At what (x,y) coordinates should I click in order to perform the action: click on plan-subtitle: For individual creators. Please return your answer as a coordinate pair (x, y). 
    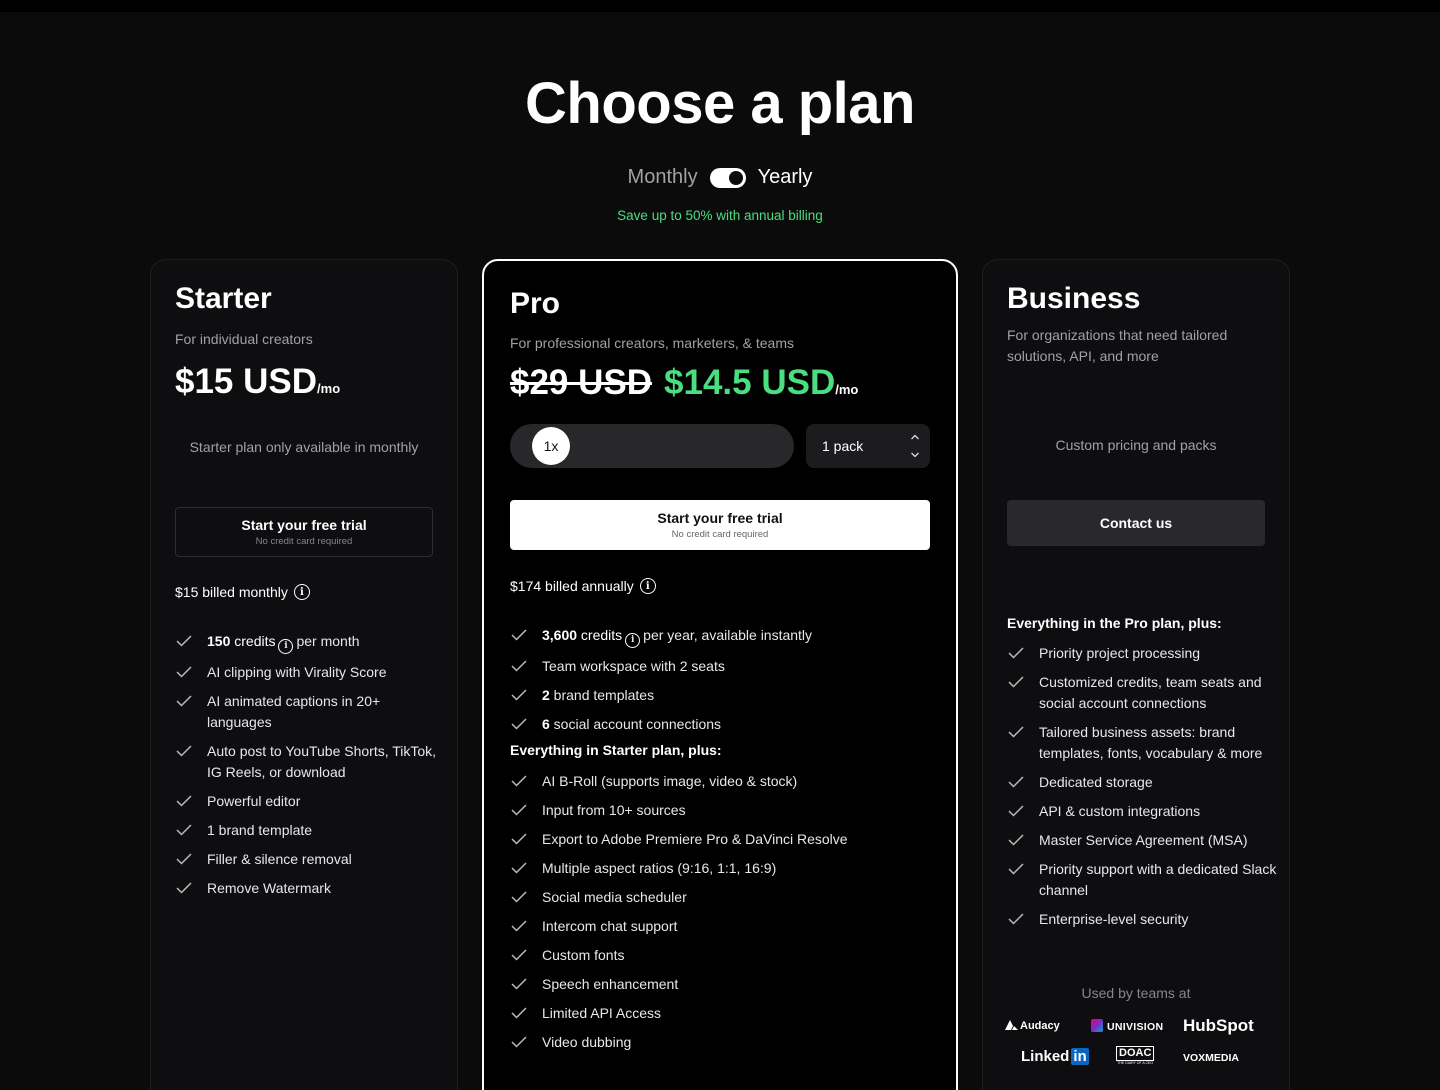
    Looking at the image, I should click on (244, 339).